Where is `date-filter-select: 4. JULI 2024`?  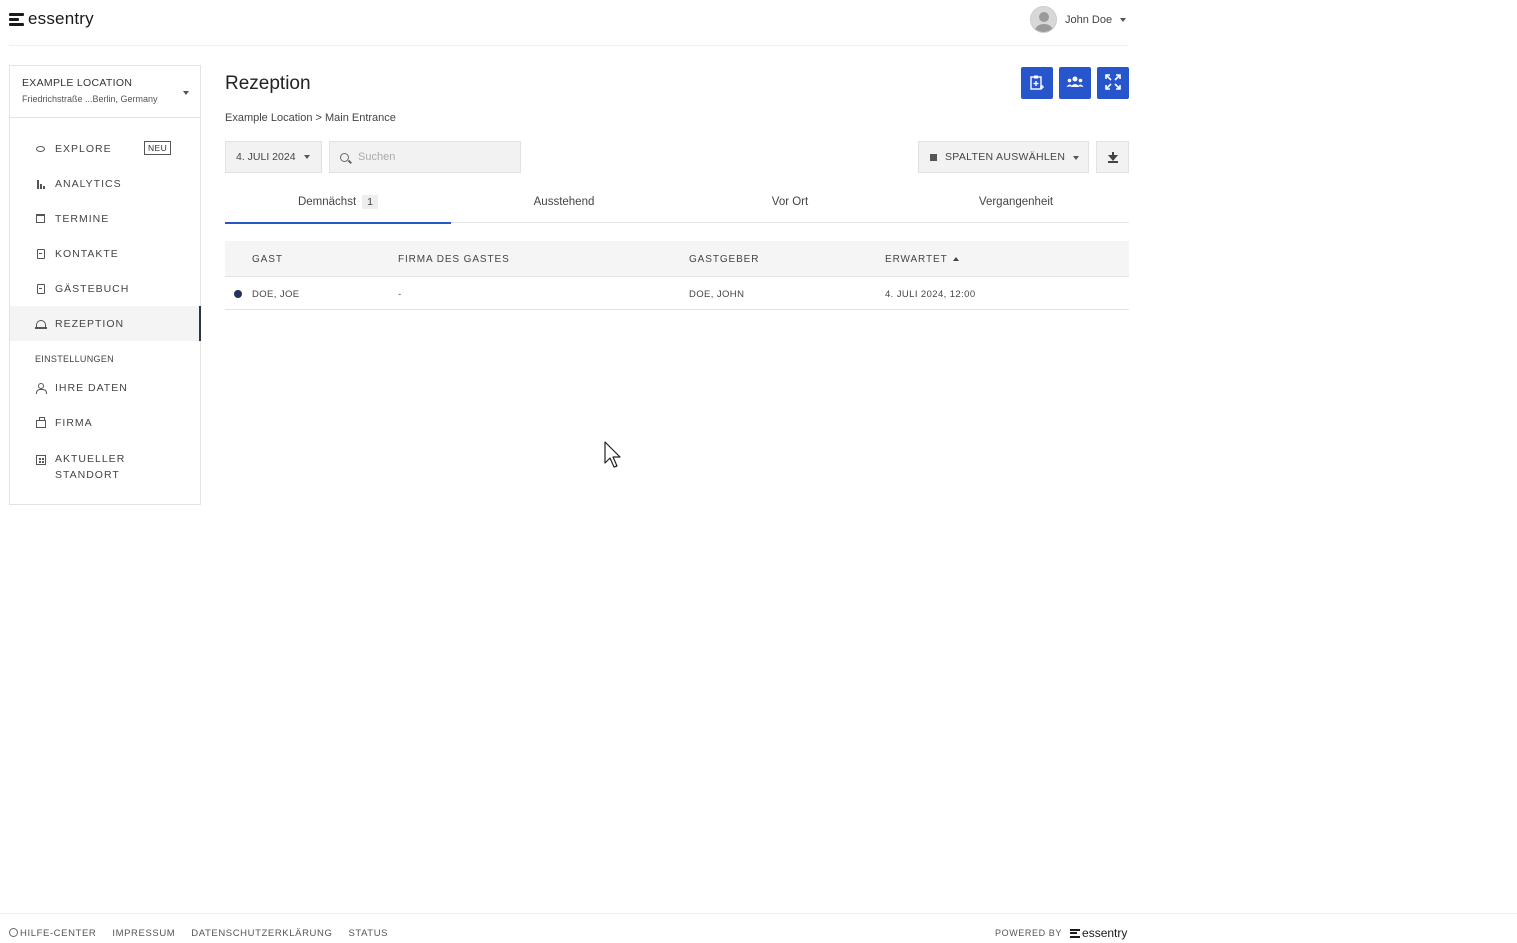 date-filter-select: 4. JULI 2024 is located at coordinates (273, 157).